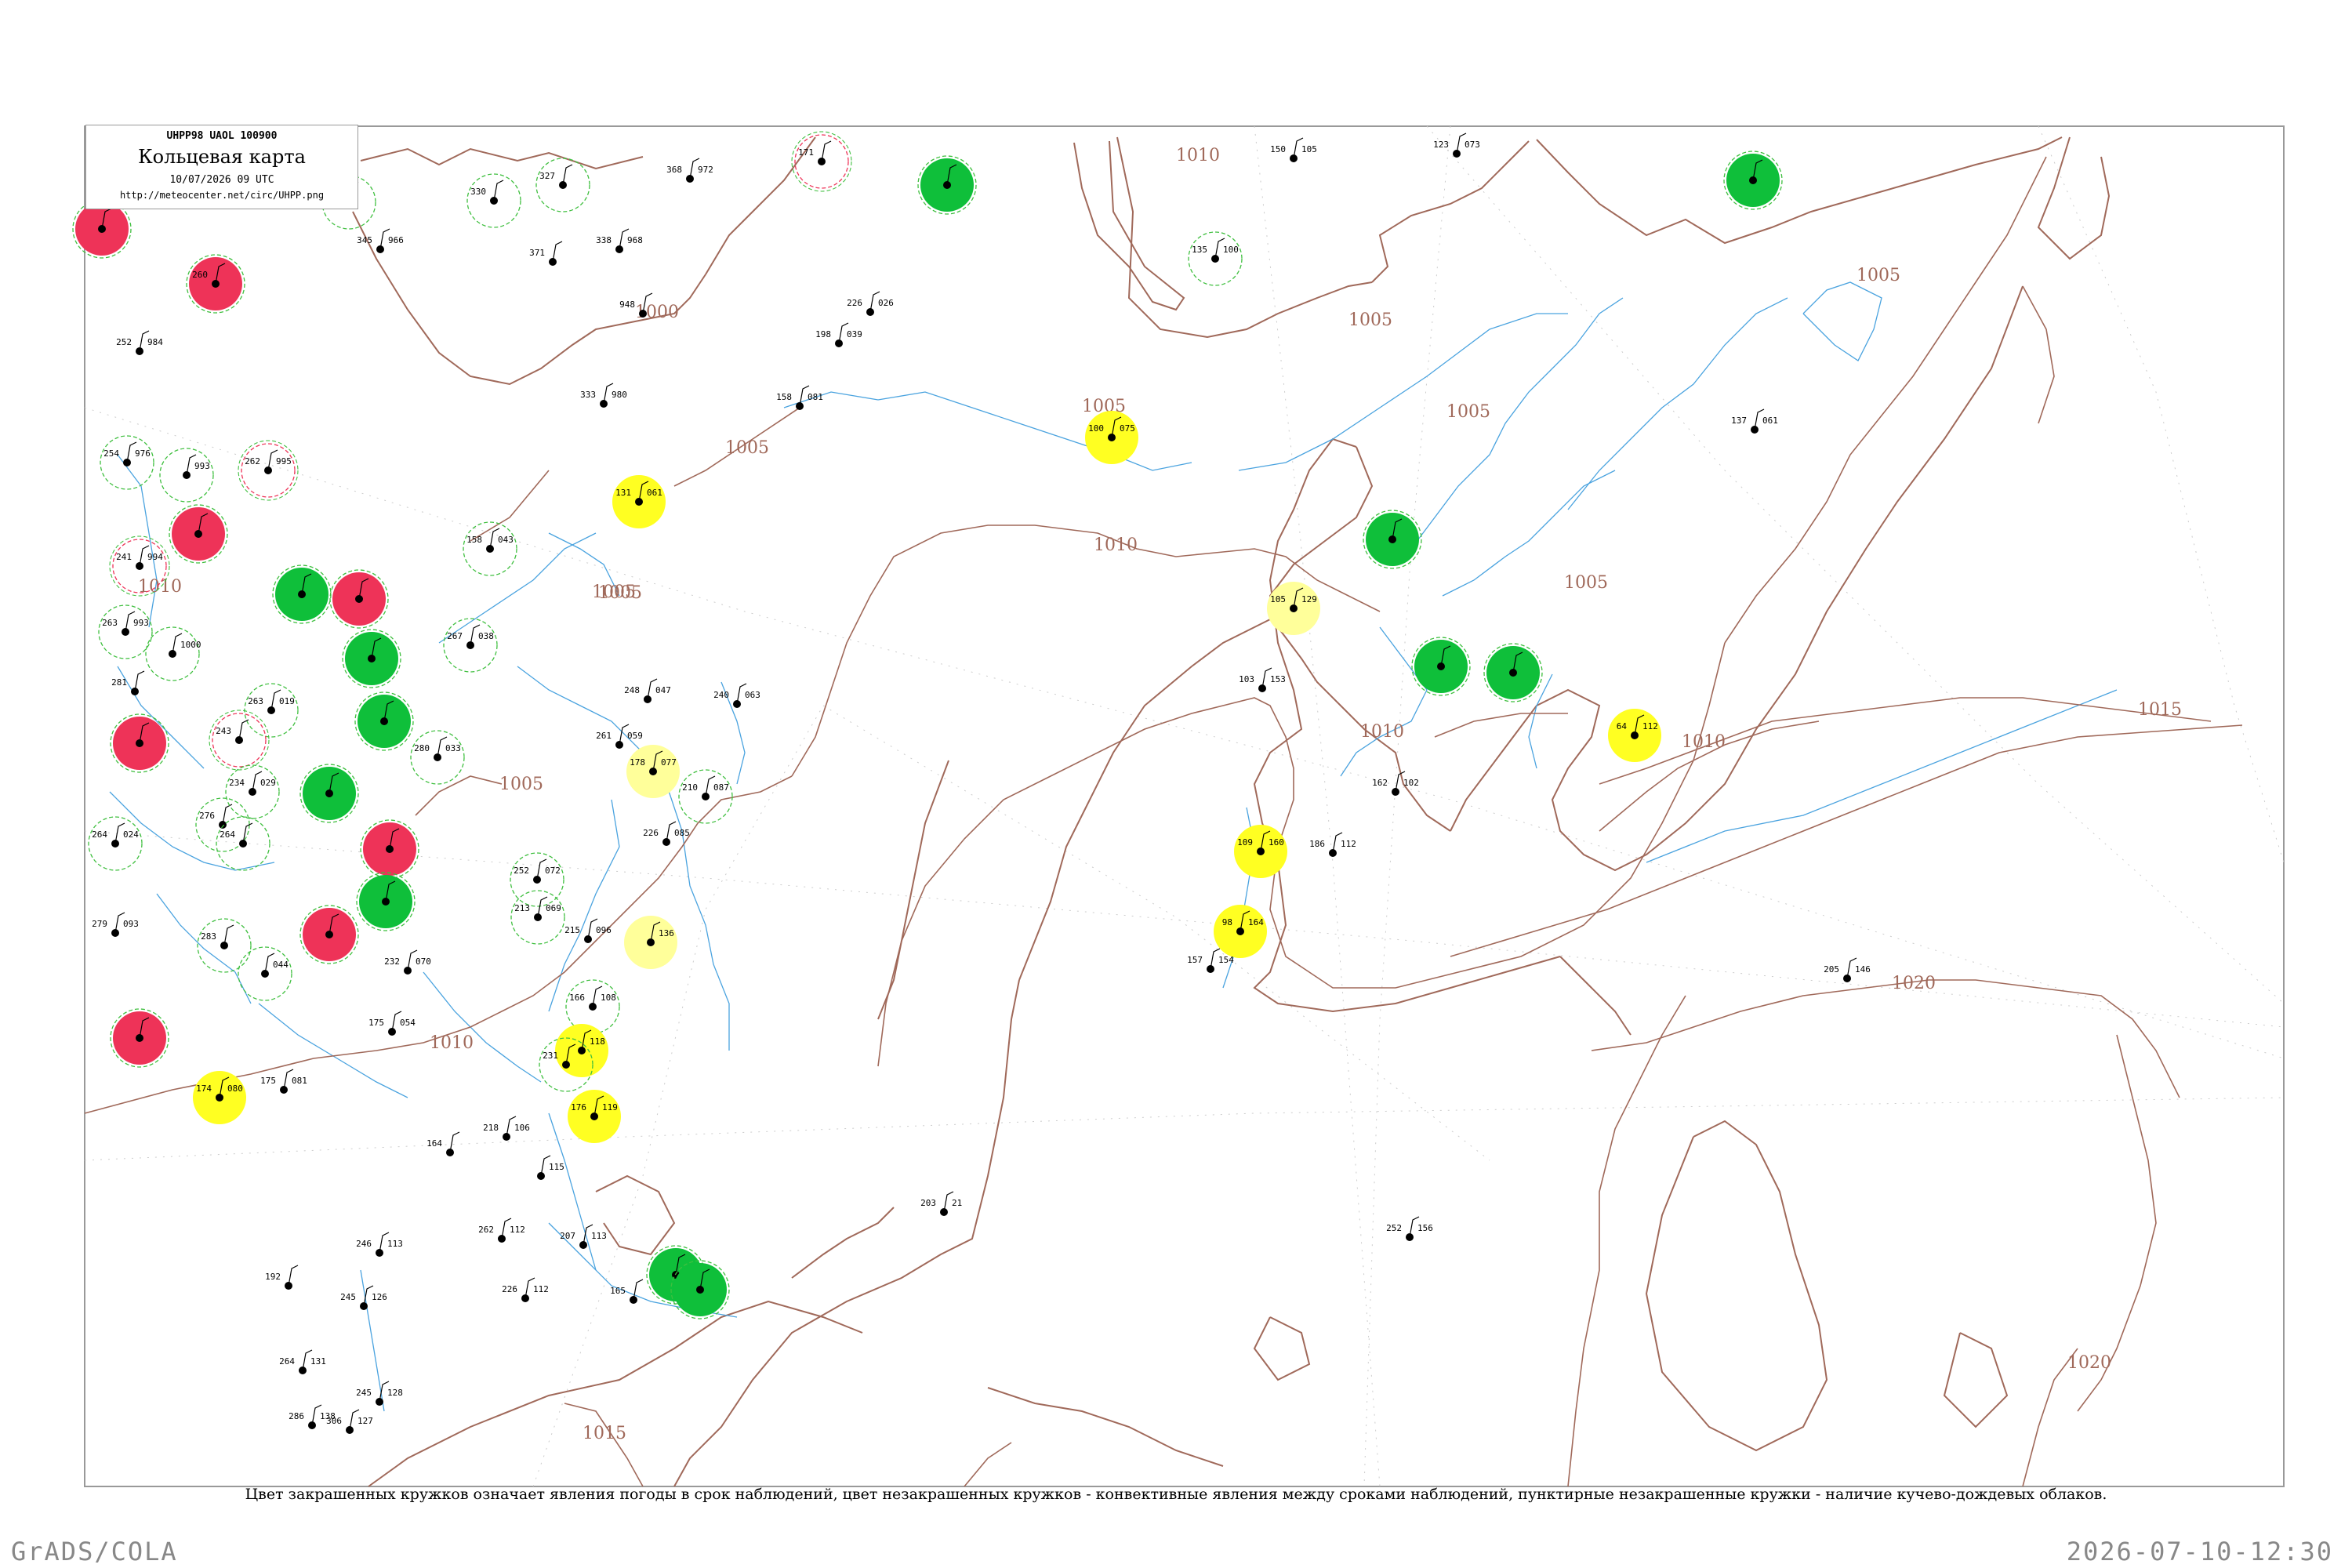 The height and width of the screenshot is (1568, 2352). What do you see at coordinates (806, 152) in the screenshot?
I see `station-temperature: 171` at bounding box center [806, 152].